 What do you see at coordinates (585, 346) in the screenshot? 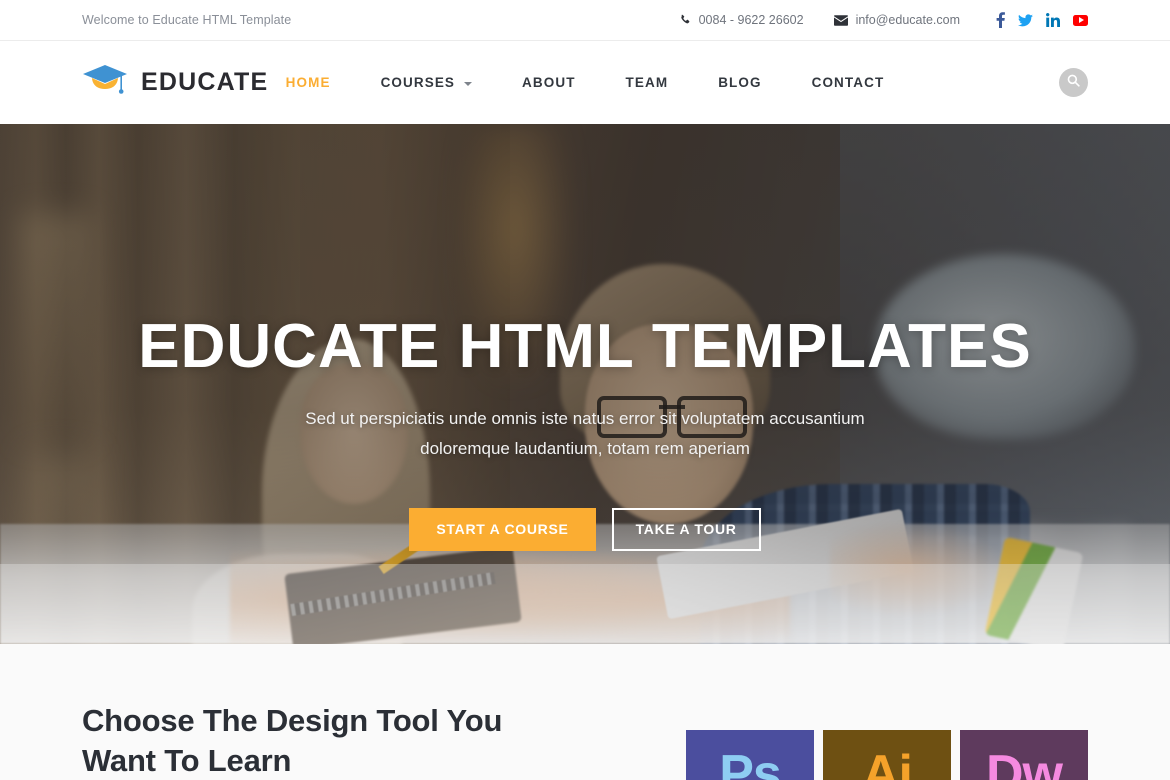
I see `hero-title: EDUCATE HTML TEMPLATES` at bounding box center [585, 346].